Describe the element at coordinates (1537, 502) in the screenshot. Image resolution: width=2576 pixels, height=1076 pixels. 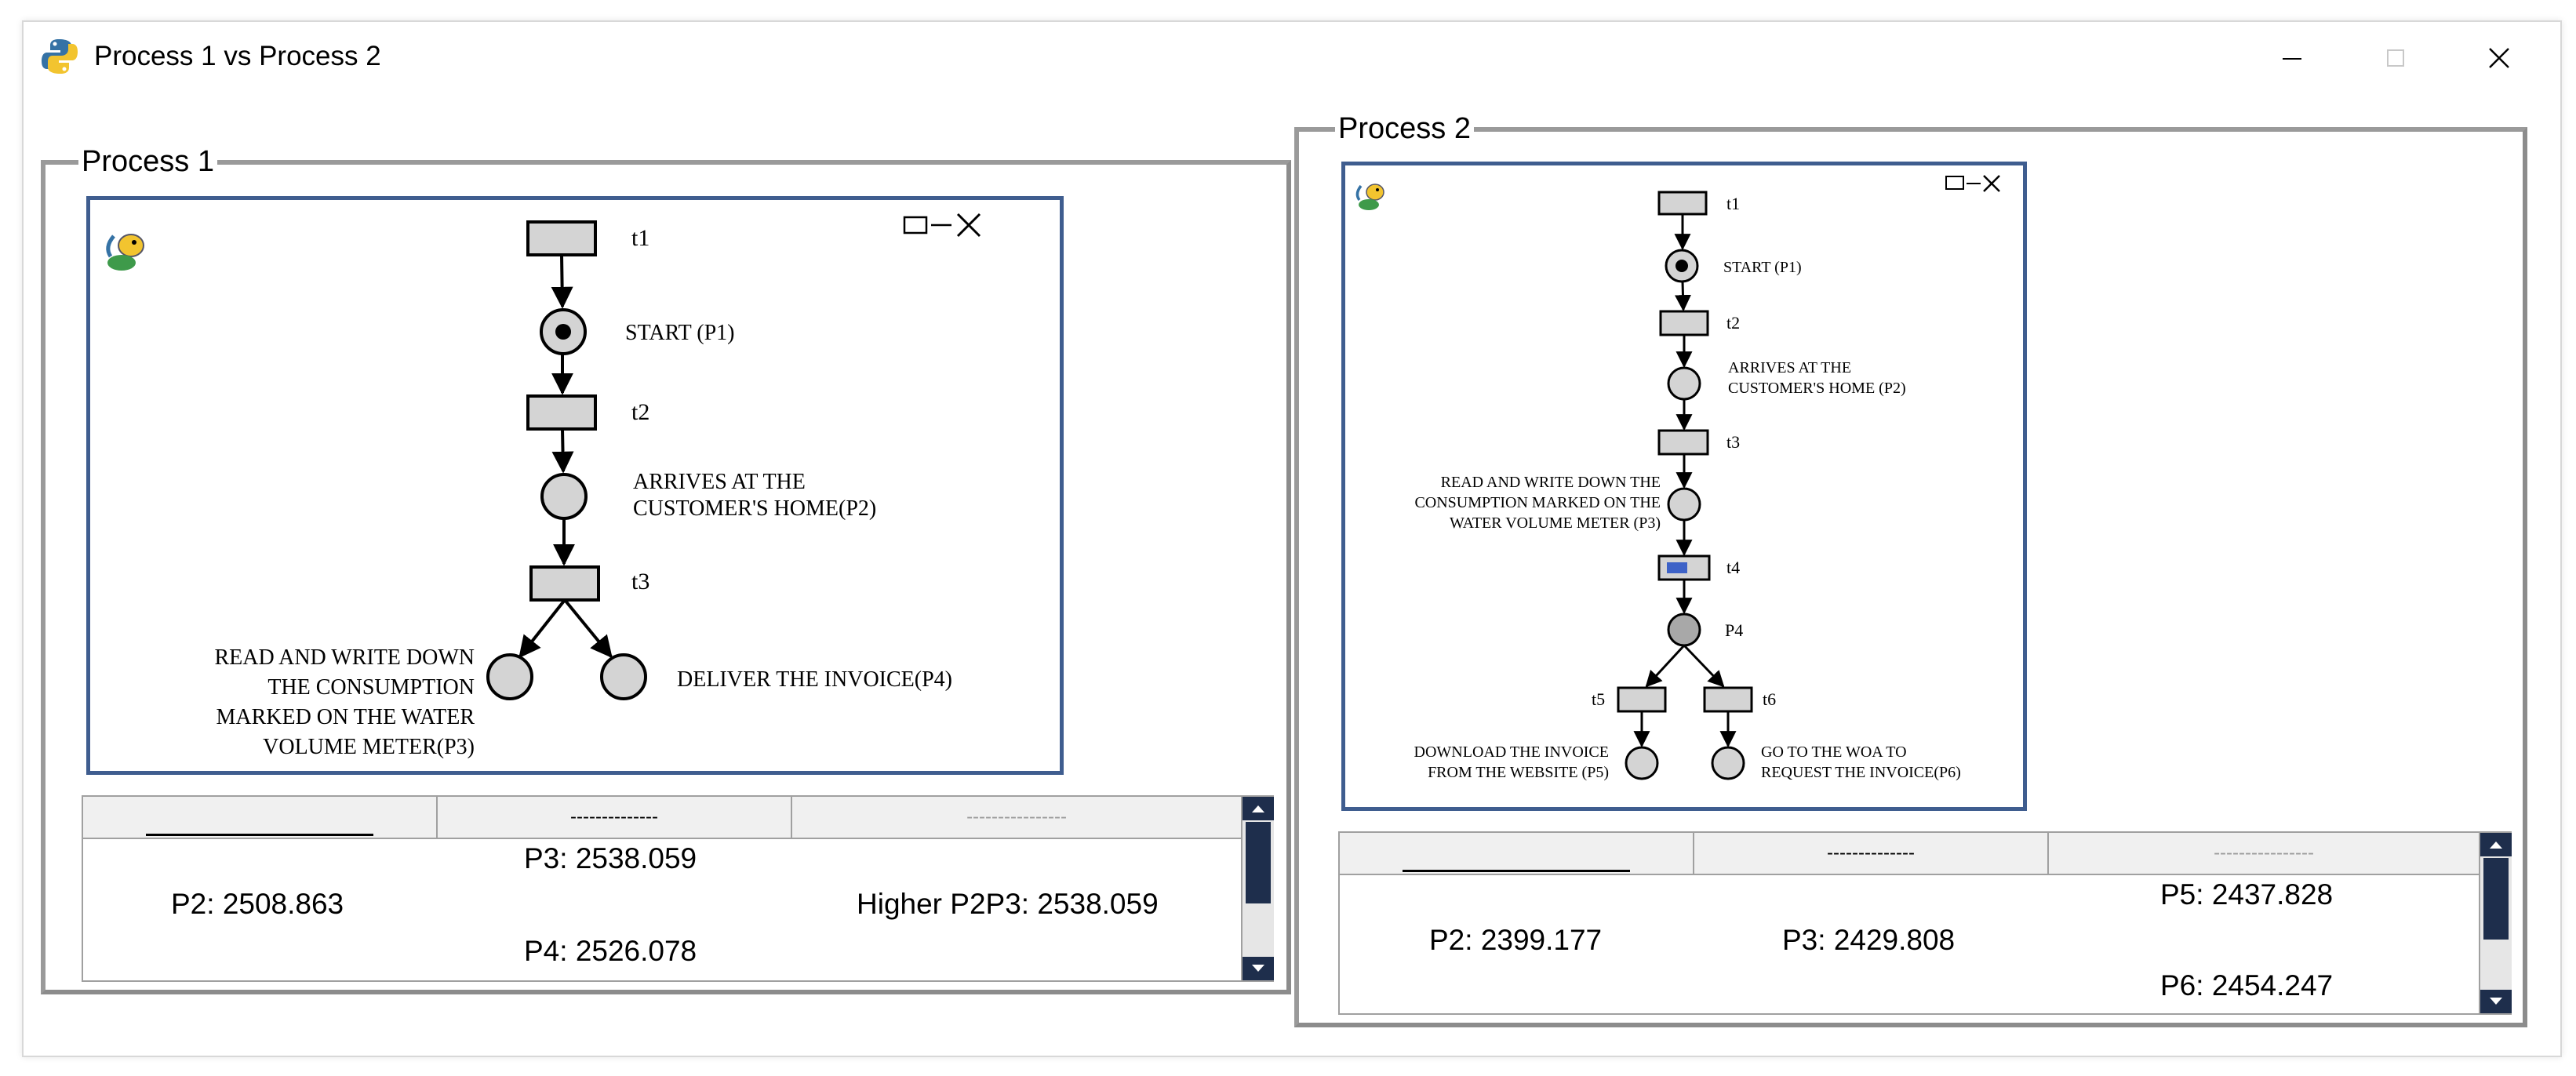
I see `p3-label-line: CONSUMPTION MARKED ON THE` at that location.